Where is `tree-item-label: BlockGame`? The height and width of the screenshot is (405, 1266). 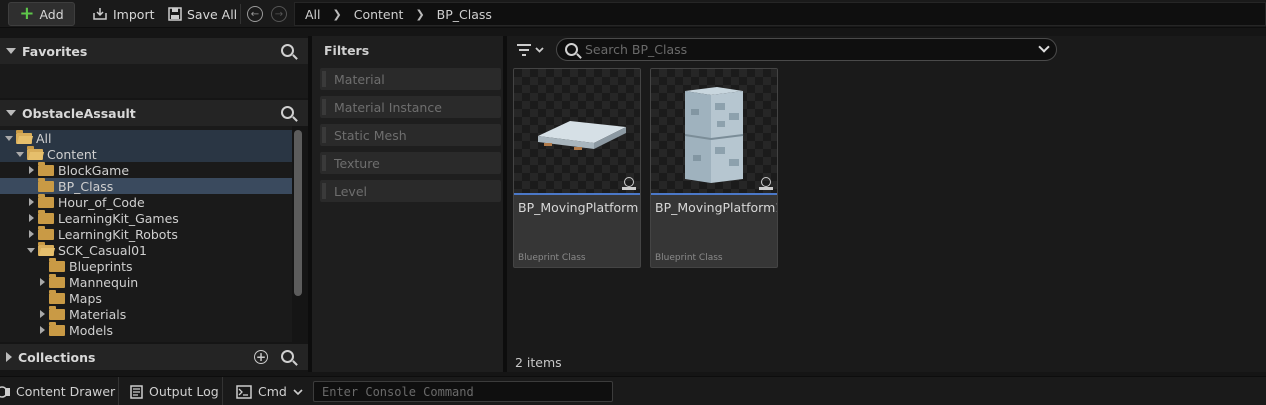 tree-item-label: BlockGame is located at coordinates (94, 170).